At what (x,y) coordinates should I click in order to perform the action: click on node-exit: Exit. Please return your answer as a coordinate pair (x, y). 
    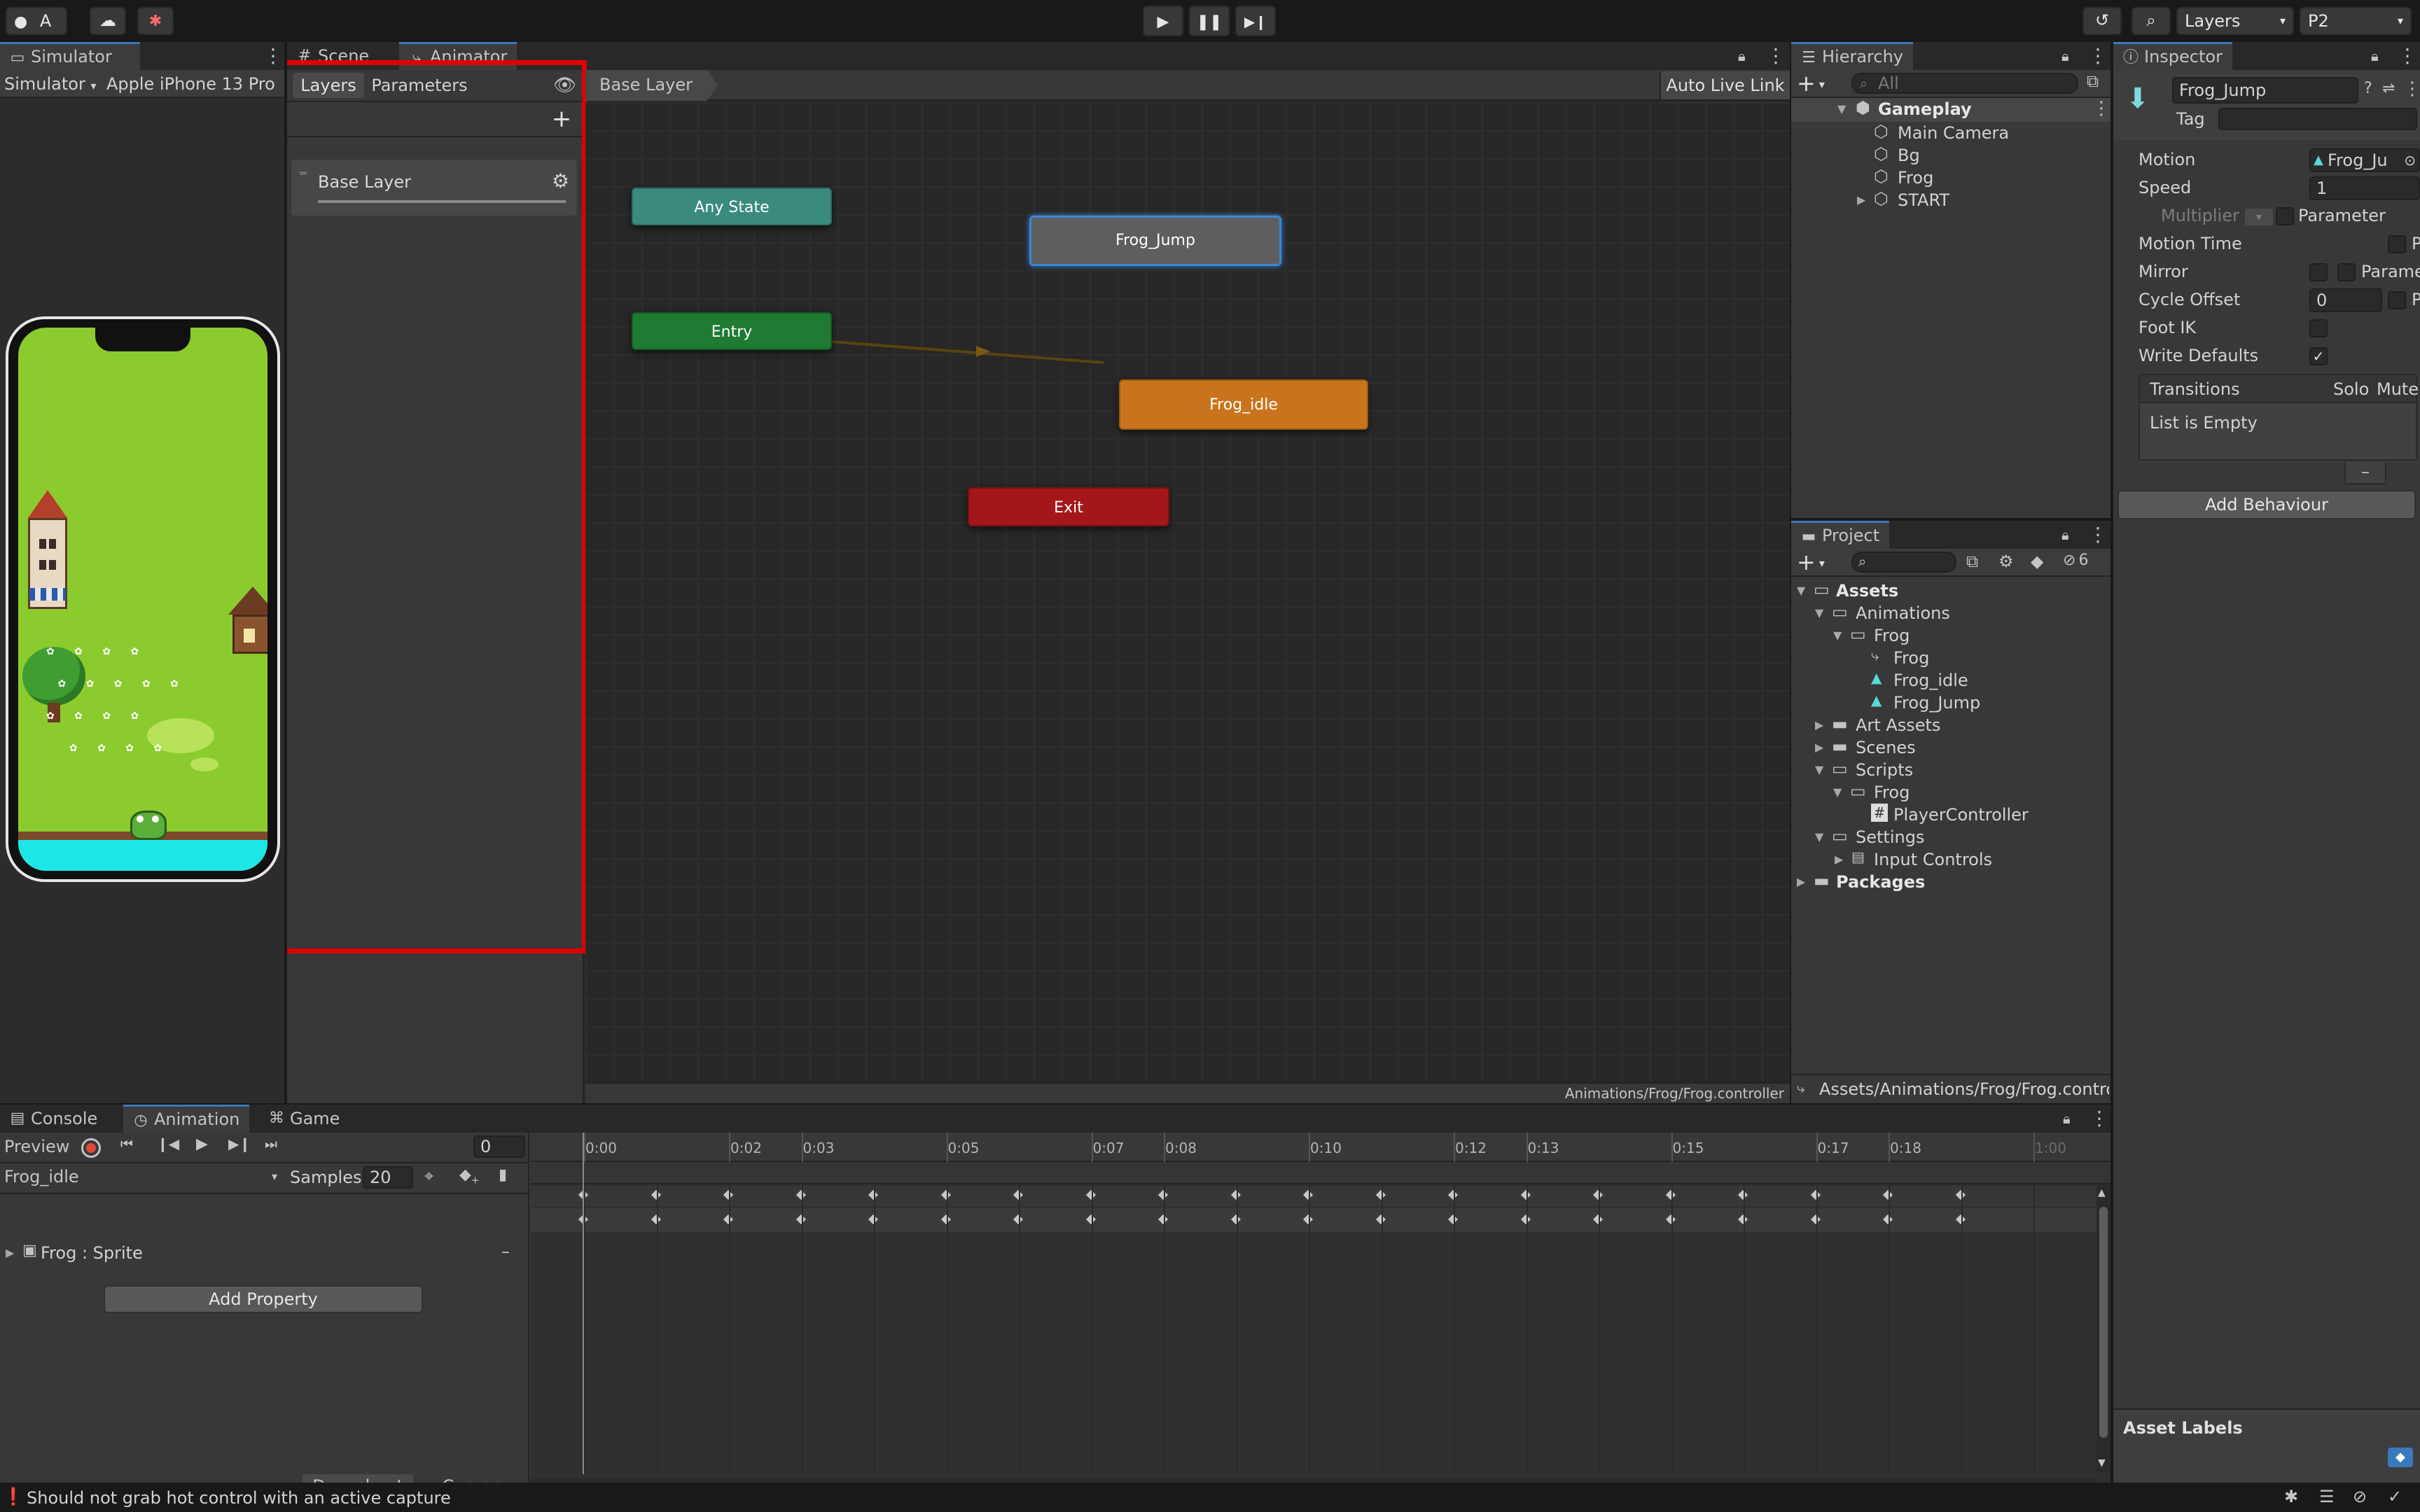
    Looking at the image, I should click on (1068, 506).